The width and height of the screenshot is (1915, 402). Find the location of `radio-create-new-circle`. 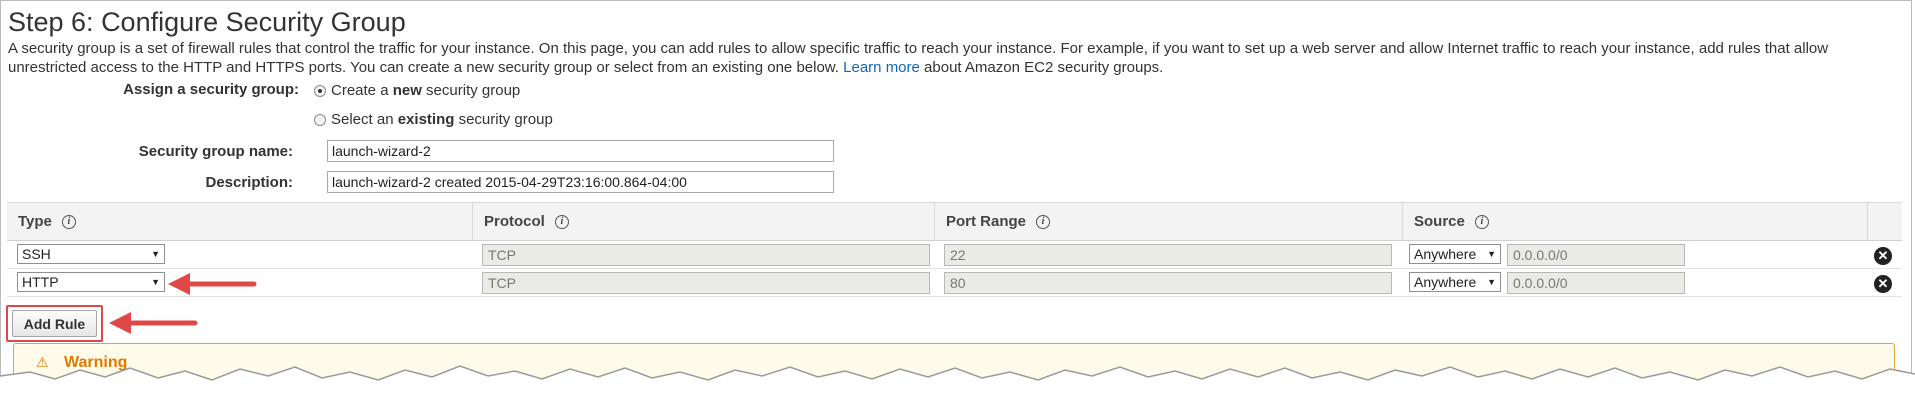

radio-create-new-circle is located at coordinates (320, 90).